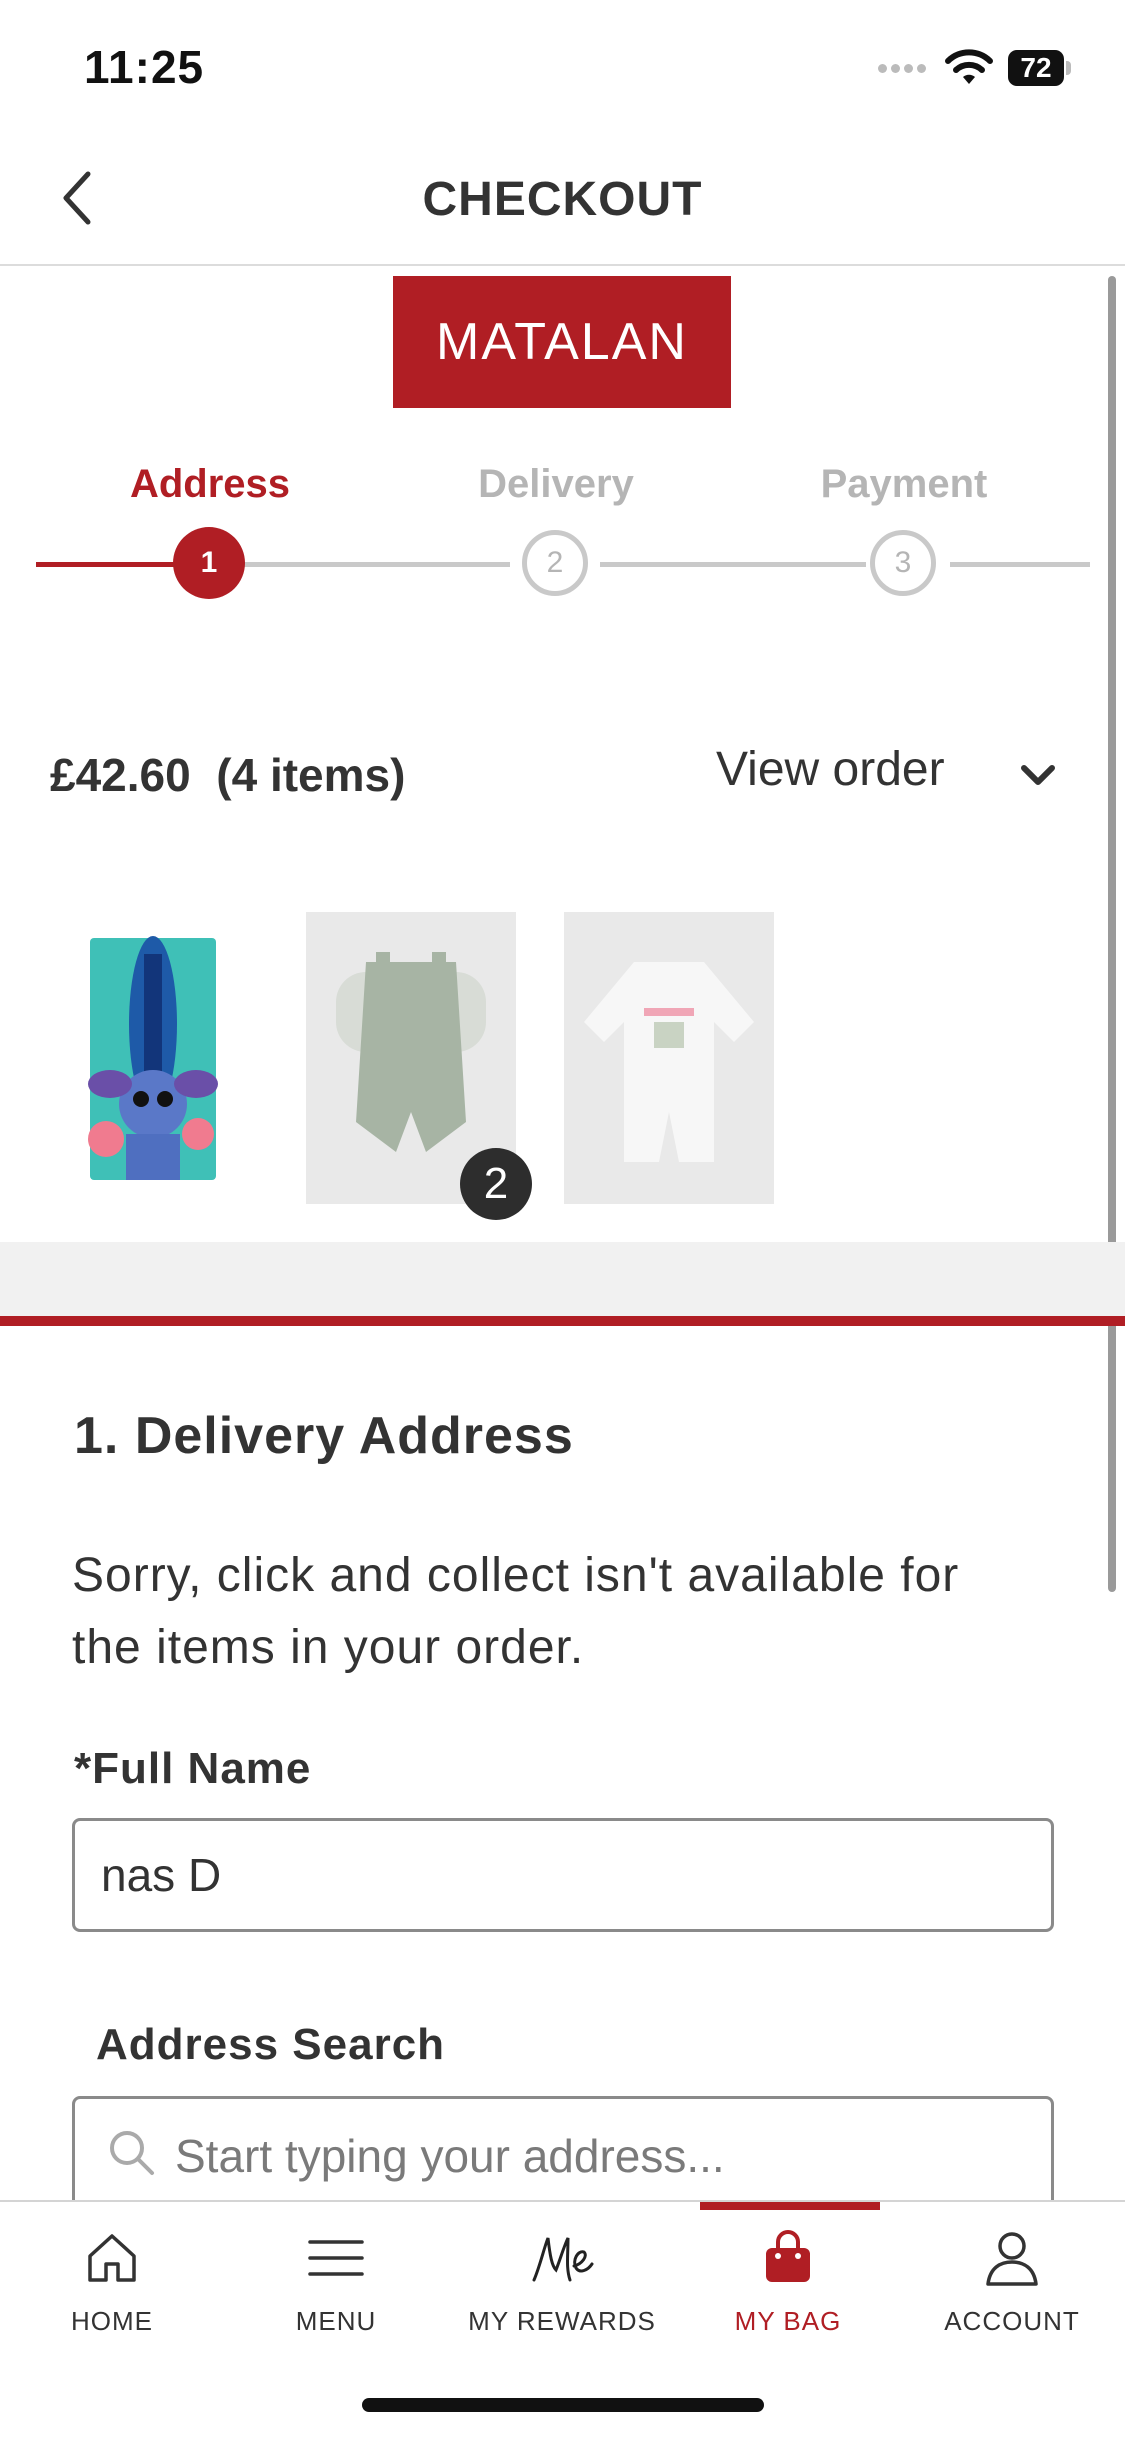 The width and height of the screenshot is (1125, 2438). Describe the element at coordinates (1038, 775) in the screenshot. I see `chevron-down-icon` at that location.